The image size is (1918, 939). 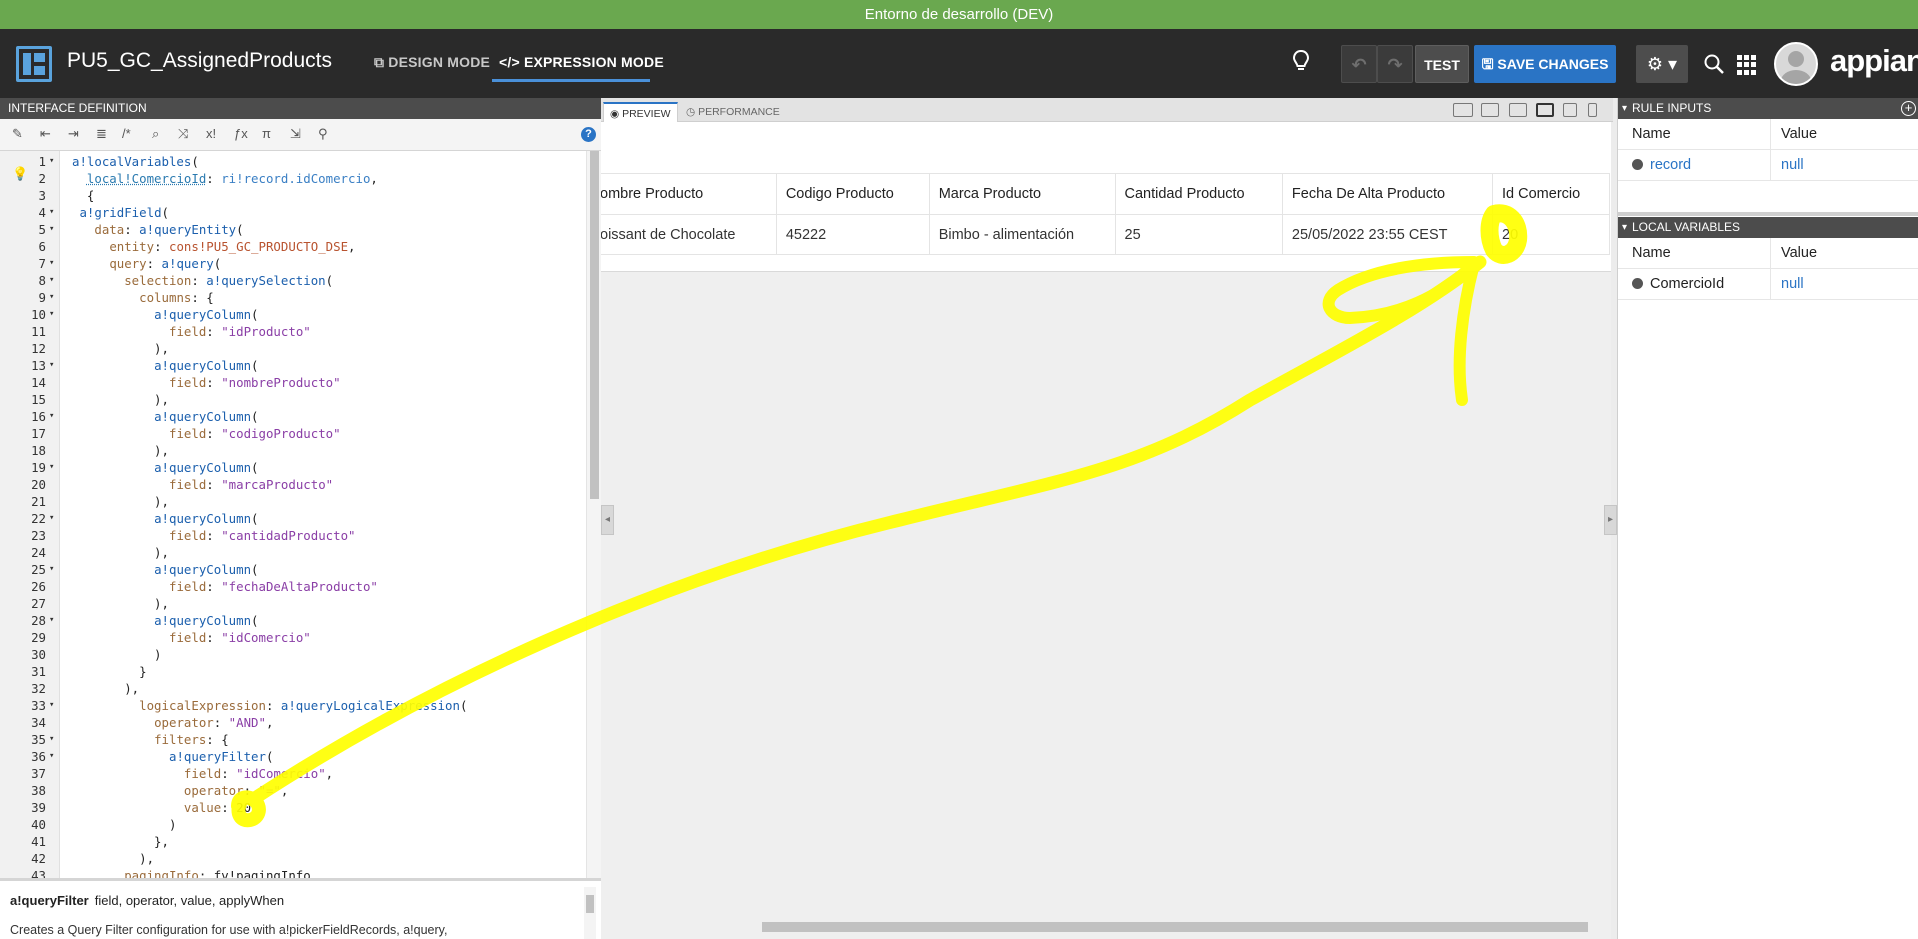 I want to click on editor-scroll-thumb, so click(x=594, y=325).